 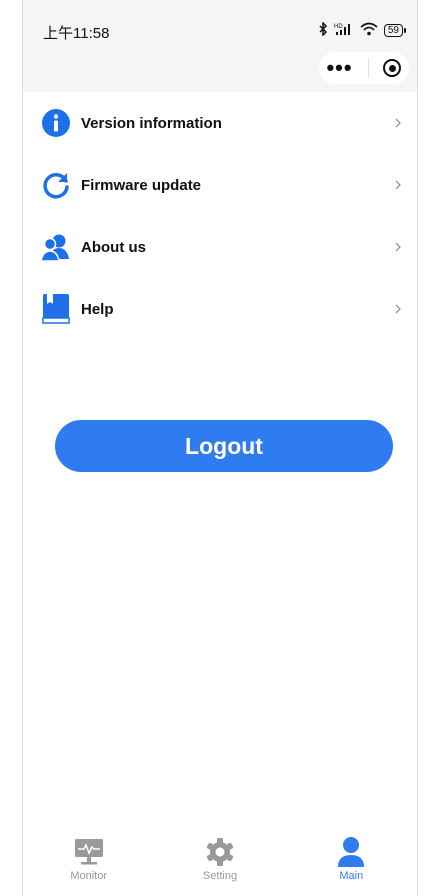 I want to click on more-menu-button: •••, so click(x=339, y=68).